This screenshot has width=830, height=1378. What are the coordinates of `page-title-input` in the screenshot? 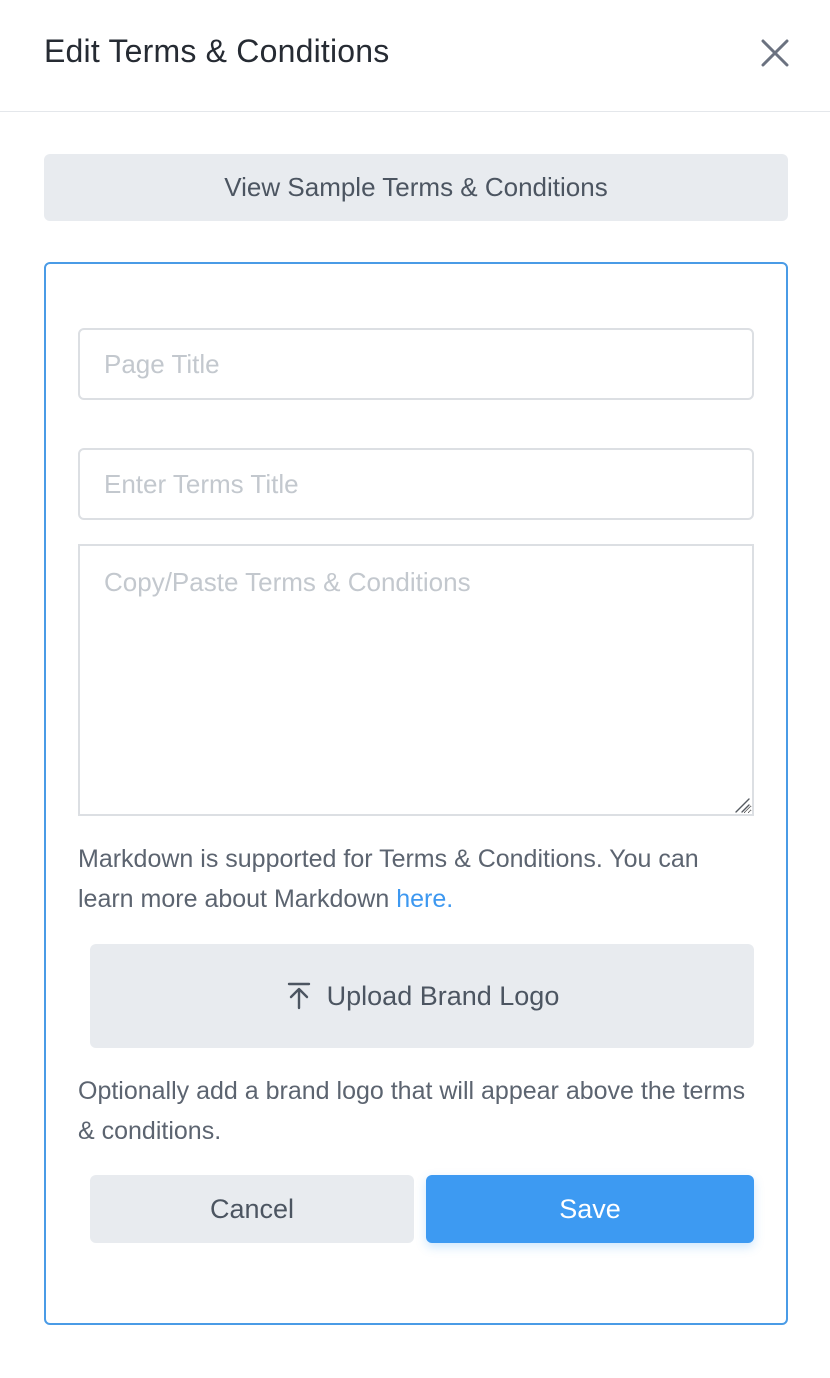 It's located at (416, 364).